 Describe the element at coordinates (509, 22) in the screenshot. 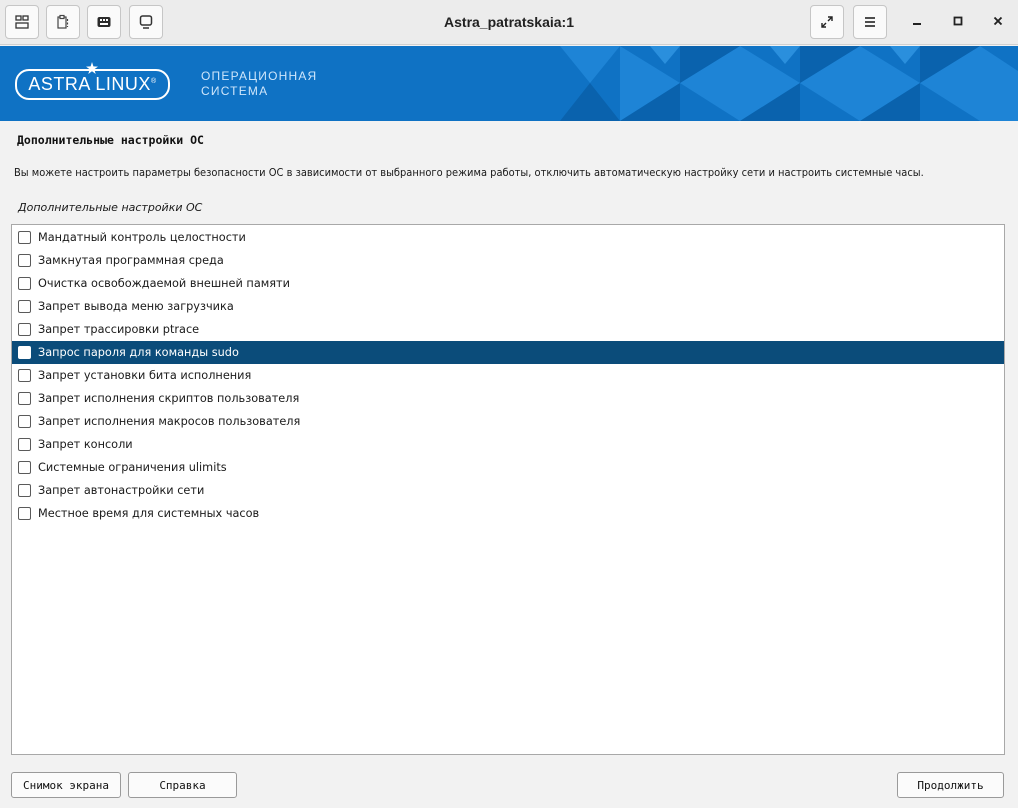

I see `window-titlebar: Astra_patratskaia:1` at that location.